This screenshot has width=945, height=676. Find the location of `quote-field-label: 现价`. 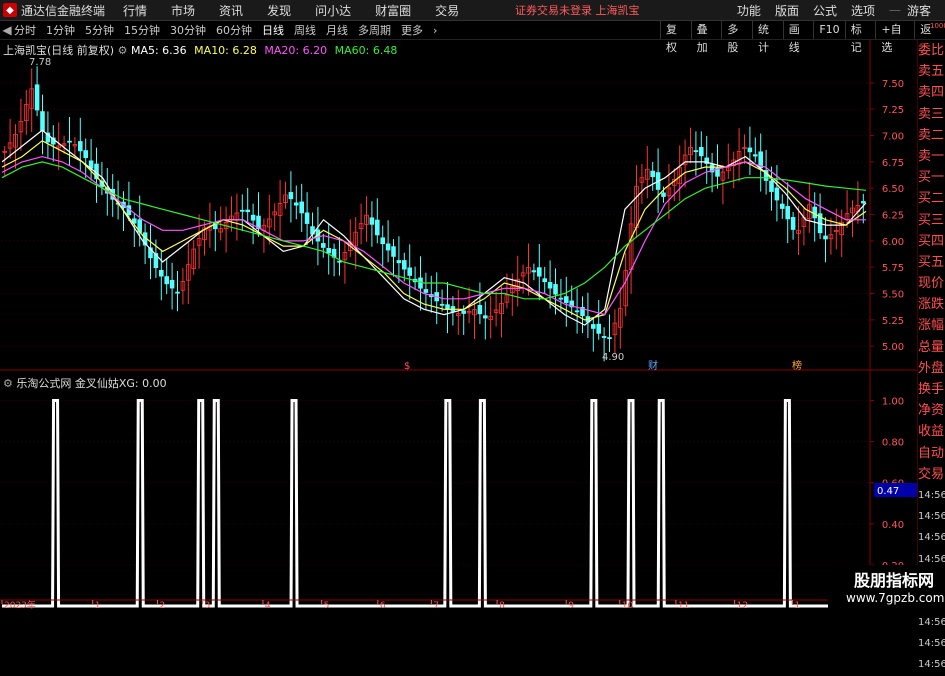

quote-field-label: 现价 is located at coordinates (931, 283).